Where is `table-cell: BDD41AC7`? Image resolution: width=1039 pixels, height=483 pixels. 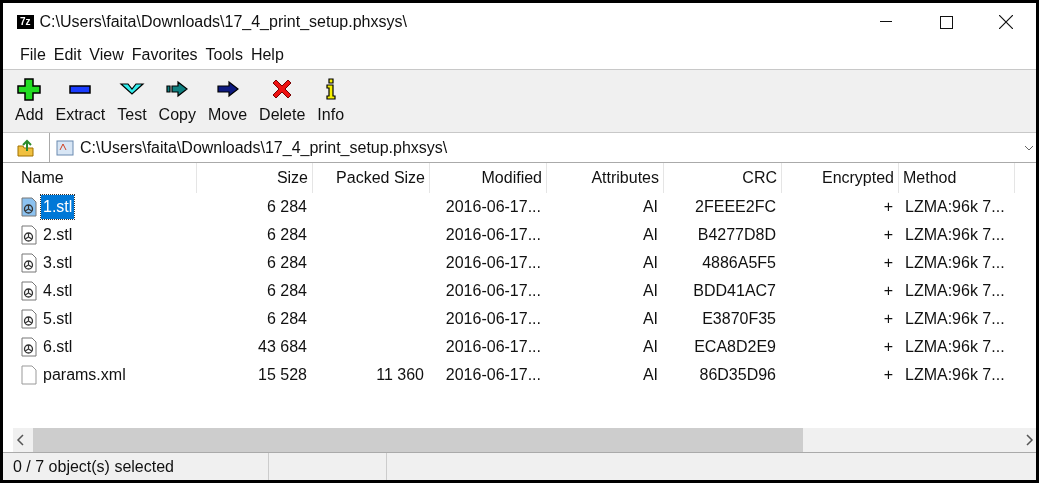 table-cell: BDD41AC7 is located at coordinates (734, 290).